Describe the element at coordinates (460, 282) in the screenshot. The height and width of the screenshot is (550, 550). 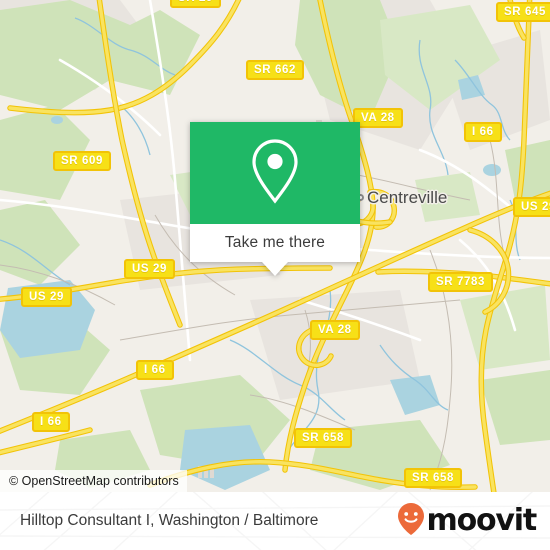
I see `road-shield: SR 7783` at that location.